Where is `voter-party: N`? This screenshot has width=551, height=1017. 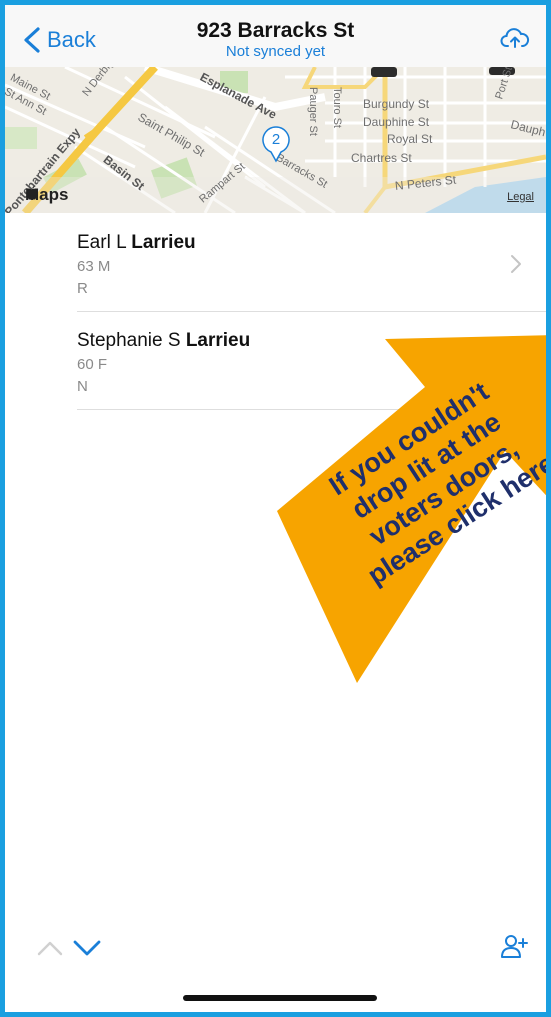 voter-party: N is located at coordinates (82, 386).